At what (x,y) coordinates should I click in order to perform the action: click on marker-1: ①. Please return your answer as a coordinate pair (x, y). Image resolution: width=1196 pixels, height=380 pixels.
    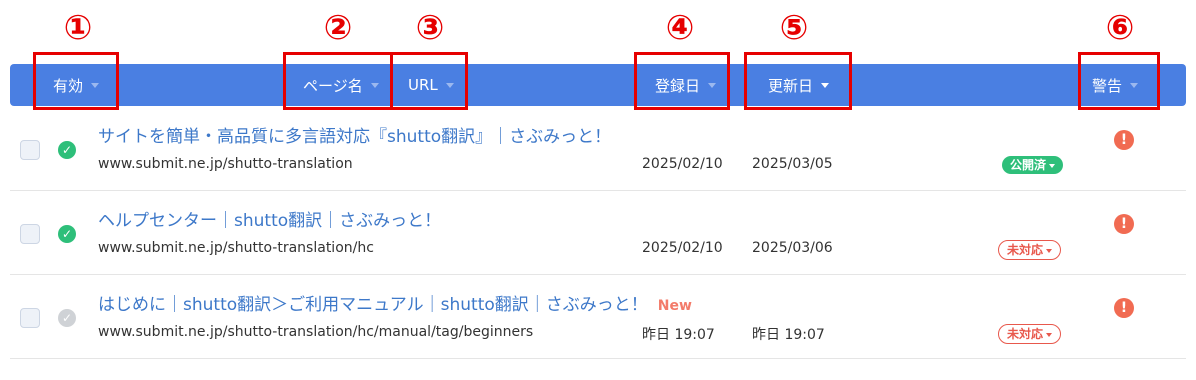
    Looking at the image, I should click on (78, 28).